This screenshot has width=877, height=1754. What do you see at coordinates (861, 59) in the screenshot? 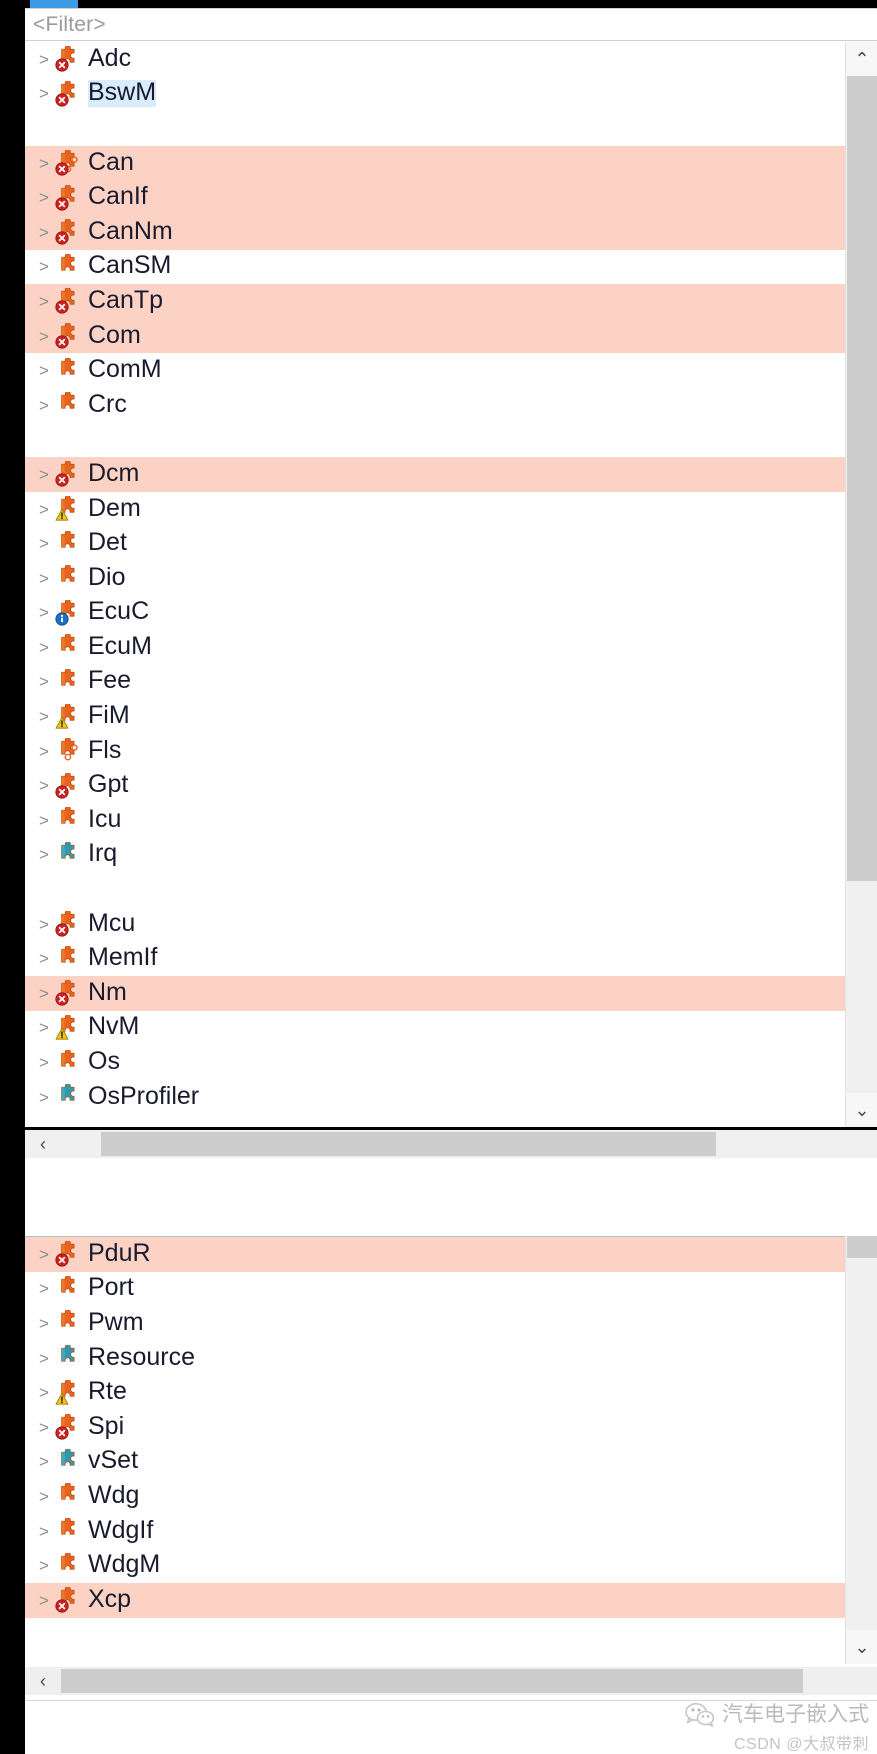
I see `scroll-up-icon: ⌃` at bounding box center [861, 59].